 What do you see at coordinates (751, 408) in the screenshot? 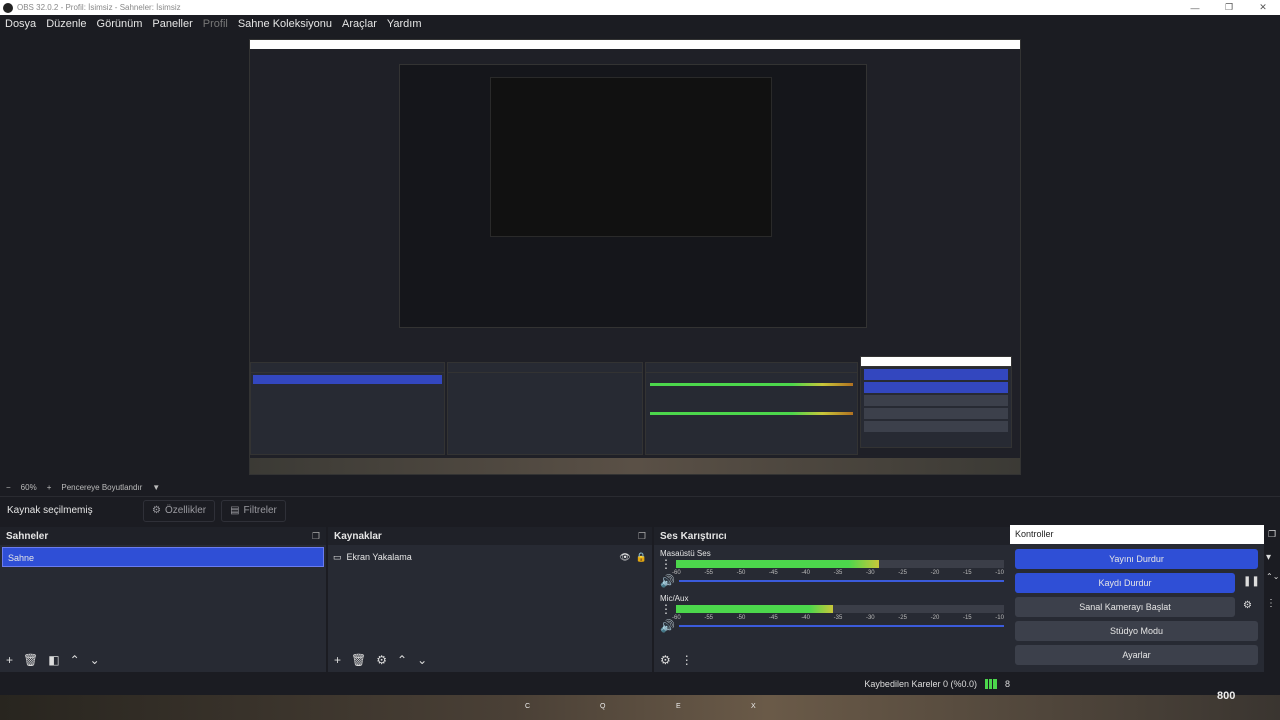
I see `nested-mixer-dock` at bounding box center [751, 408].